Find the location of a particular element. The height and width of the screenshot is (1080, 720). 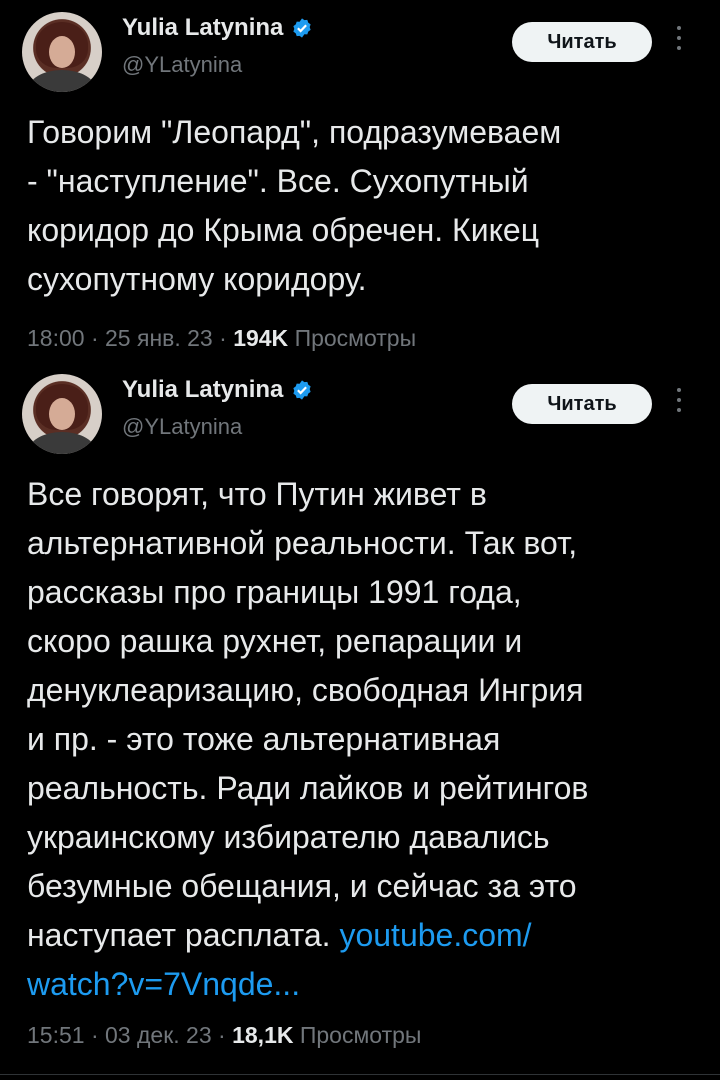

divider is located at coordinates (360, 1074).